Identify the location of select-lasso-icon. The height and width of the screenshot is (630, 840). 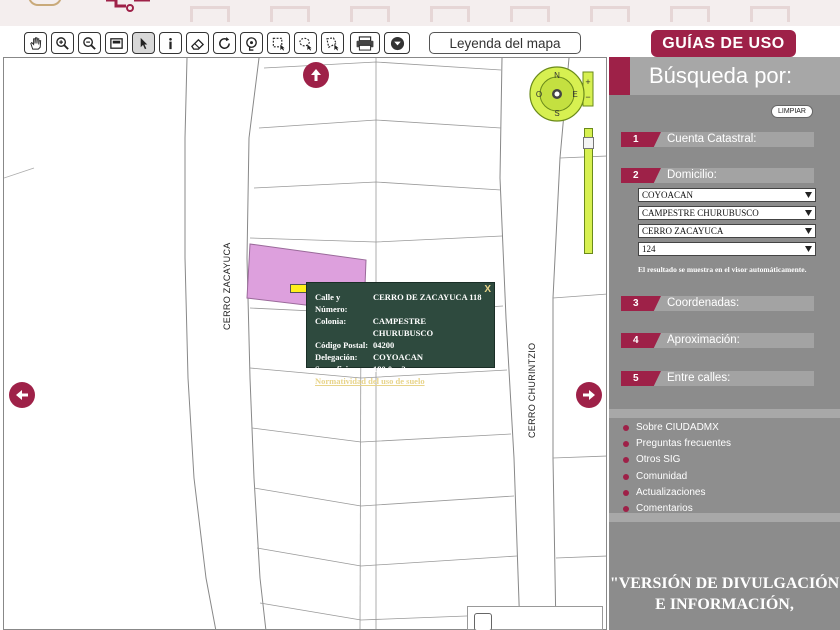
(305, 44).